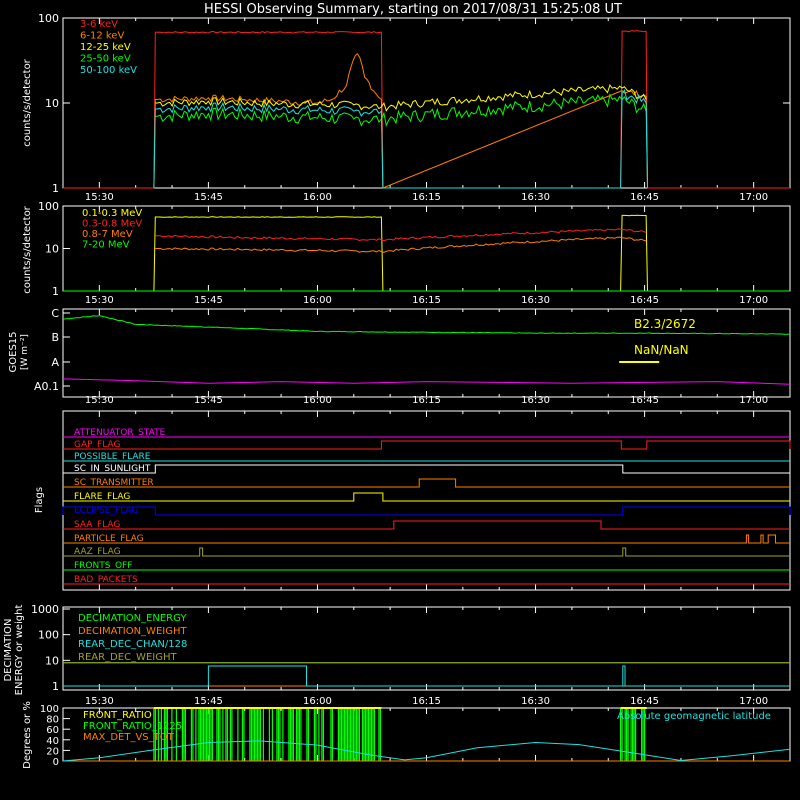 This screenshot has height=800, width=800. Describe the element at coordinates (127, 657) in the screenshot. I see `panel5-legend-entry: REAR_DEC_WEIGHT` at that location.